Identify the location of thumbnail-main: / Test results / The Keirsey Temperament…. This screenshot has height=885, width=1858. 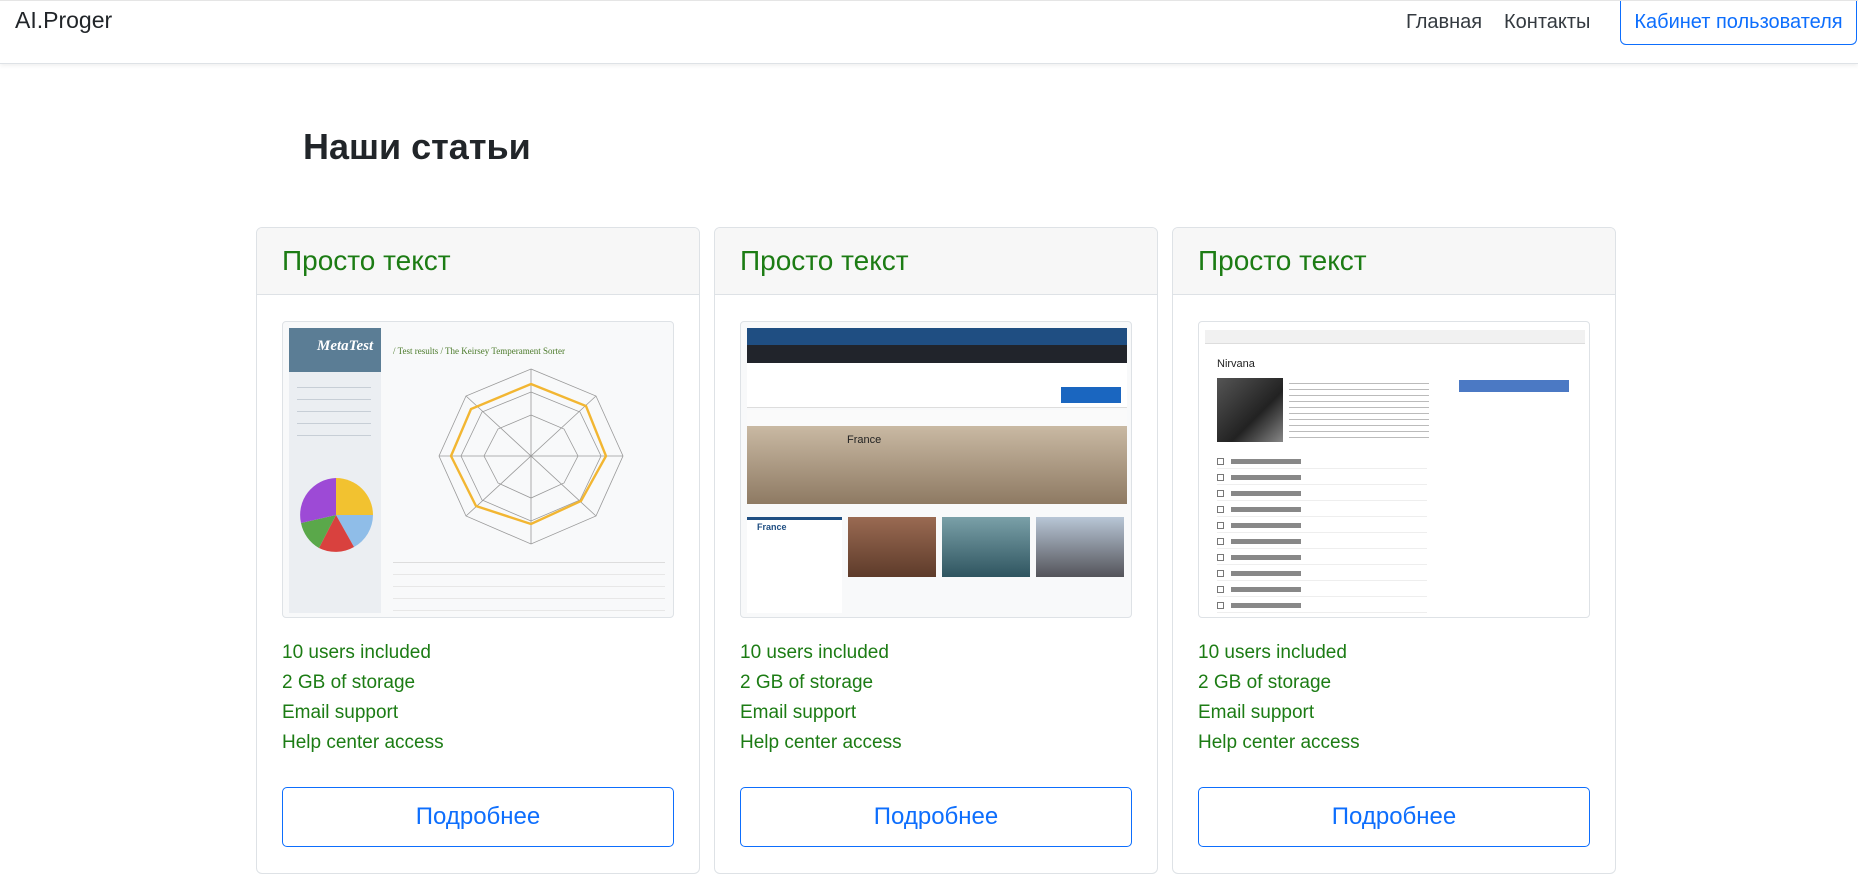
(529, 477).